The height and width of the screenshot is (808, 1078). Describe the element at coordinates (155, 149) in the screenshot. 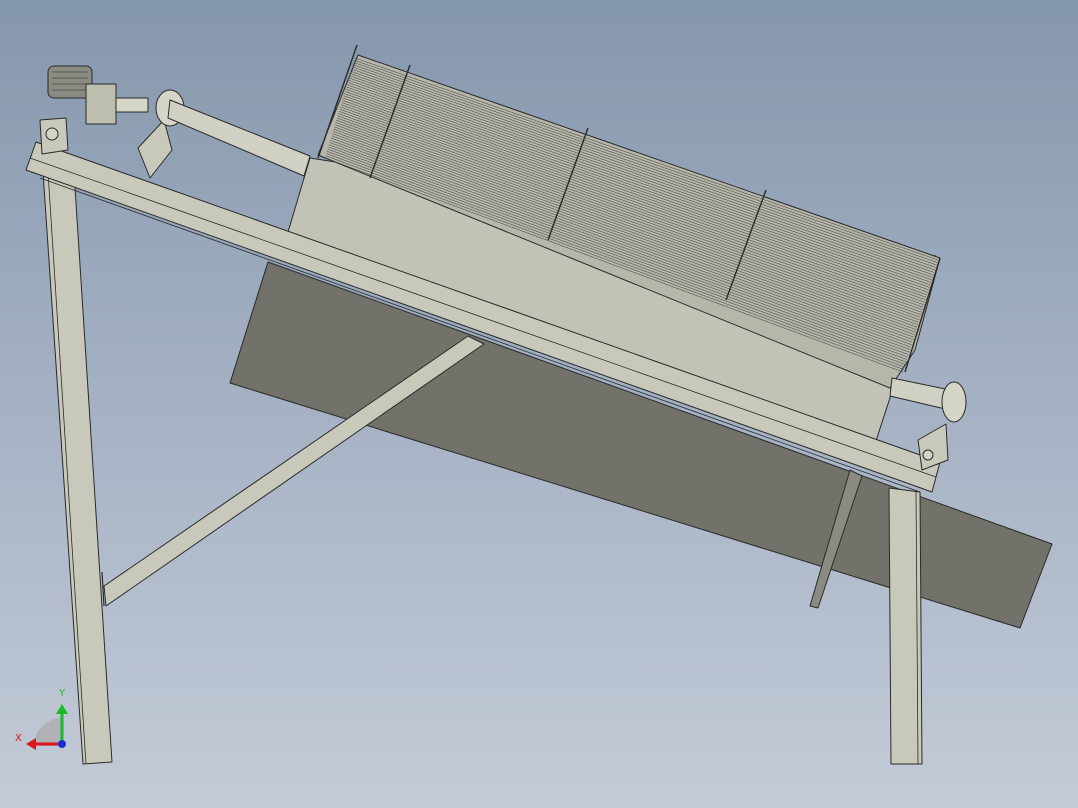

I see `left-bearing-pedestal` at that location.